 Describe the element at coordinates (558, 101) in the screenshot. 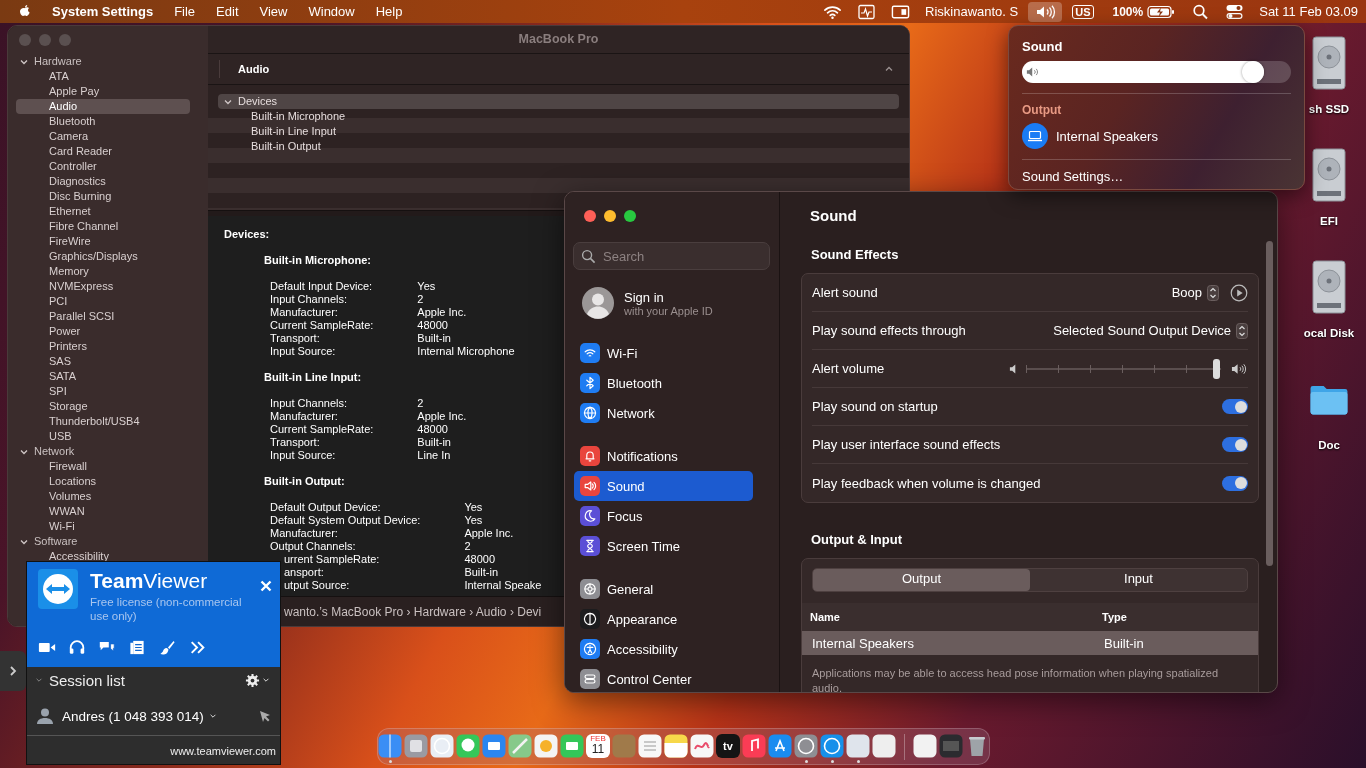

I see `tree-item: Devices` at that location.